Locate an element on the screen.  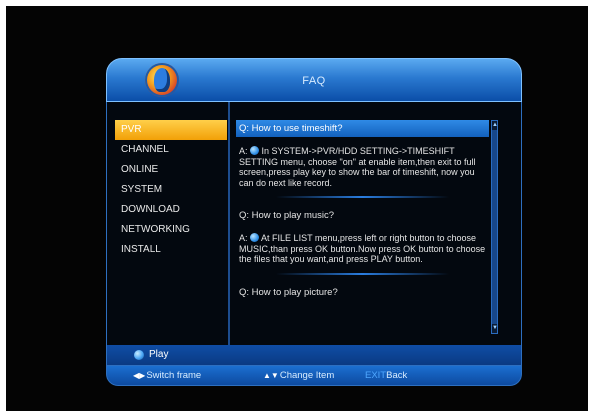
menu-item-install: INSTALL is located at coordinates (171, 250).